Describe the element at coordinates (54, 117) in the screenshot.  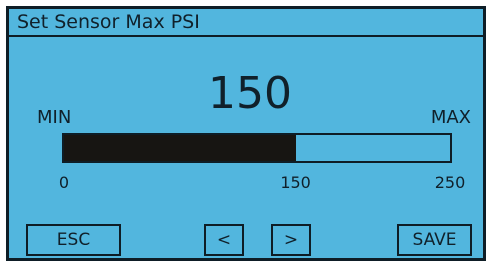
I see `min-label: MIN` at that location.